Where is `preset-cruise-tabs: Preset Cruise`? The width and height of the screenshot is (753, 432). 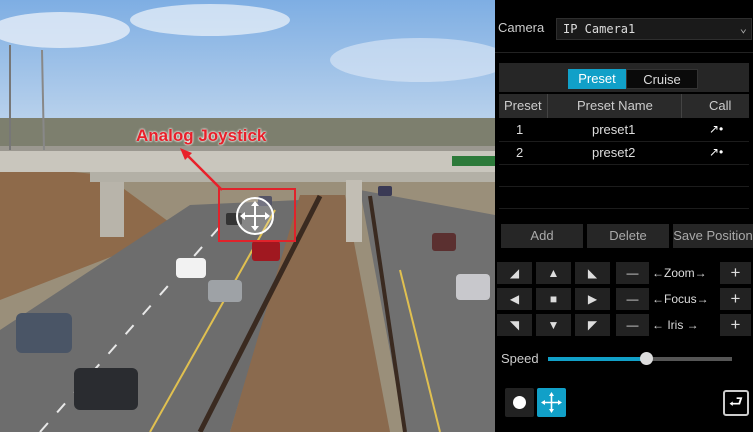
preset-cruise-tabs: Preset Cruise is located at coordinates (624, 77).